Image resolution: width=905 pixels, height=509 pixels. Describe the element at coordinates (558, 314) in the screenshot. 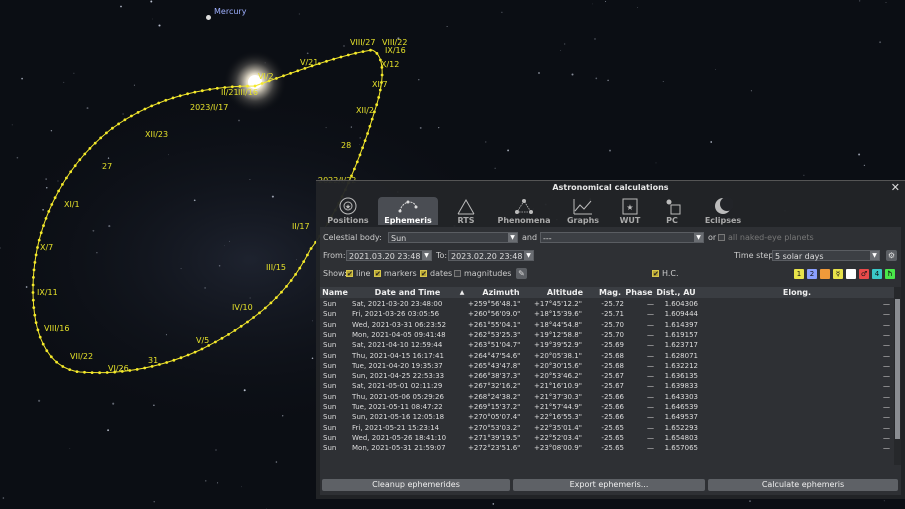

I see `table-cell: +18°15'39.6"` at that location.